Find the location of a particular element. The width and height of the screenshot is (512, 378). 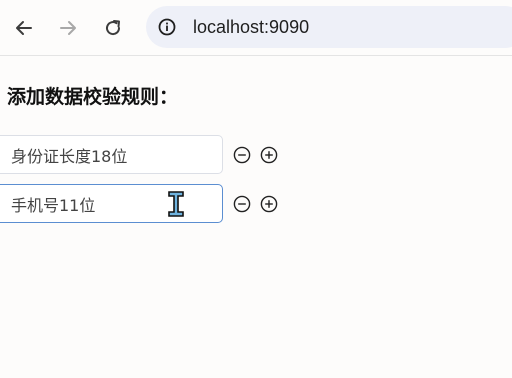

browser-toolbar: localhost:9090 is located at coordinates (256, 28).